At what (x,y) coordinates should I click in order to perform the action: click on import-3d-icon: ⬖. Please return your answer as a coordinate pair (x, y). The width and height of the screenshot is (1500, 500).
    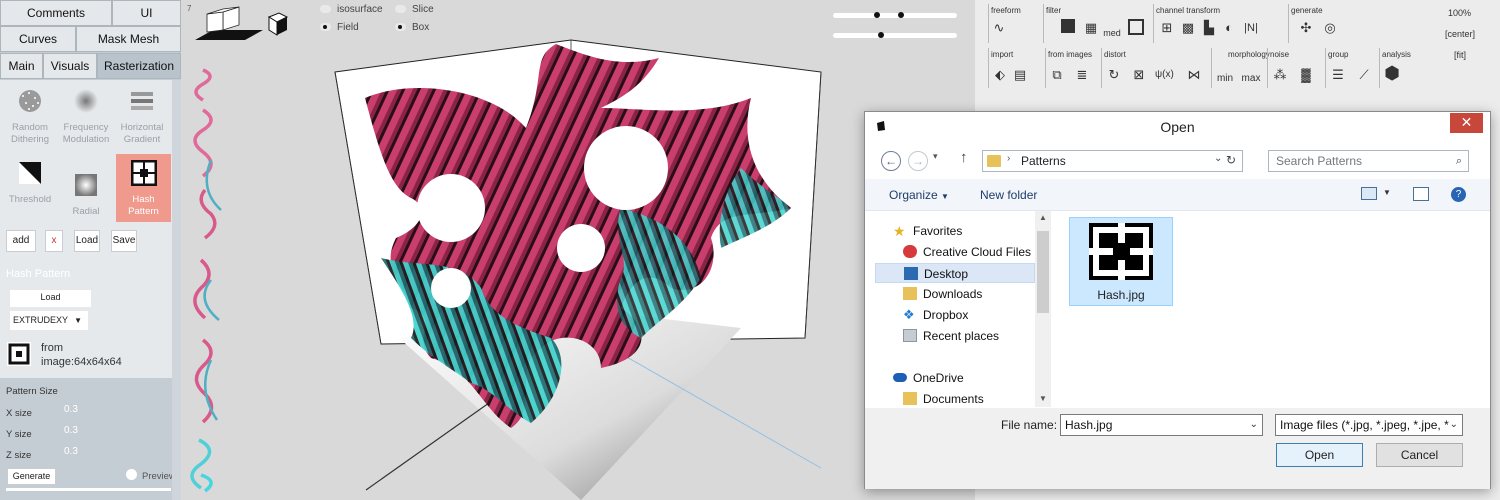
    Looking at the image, I should click on (1000, 75).